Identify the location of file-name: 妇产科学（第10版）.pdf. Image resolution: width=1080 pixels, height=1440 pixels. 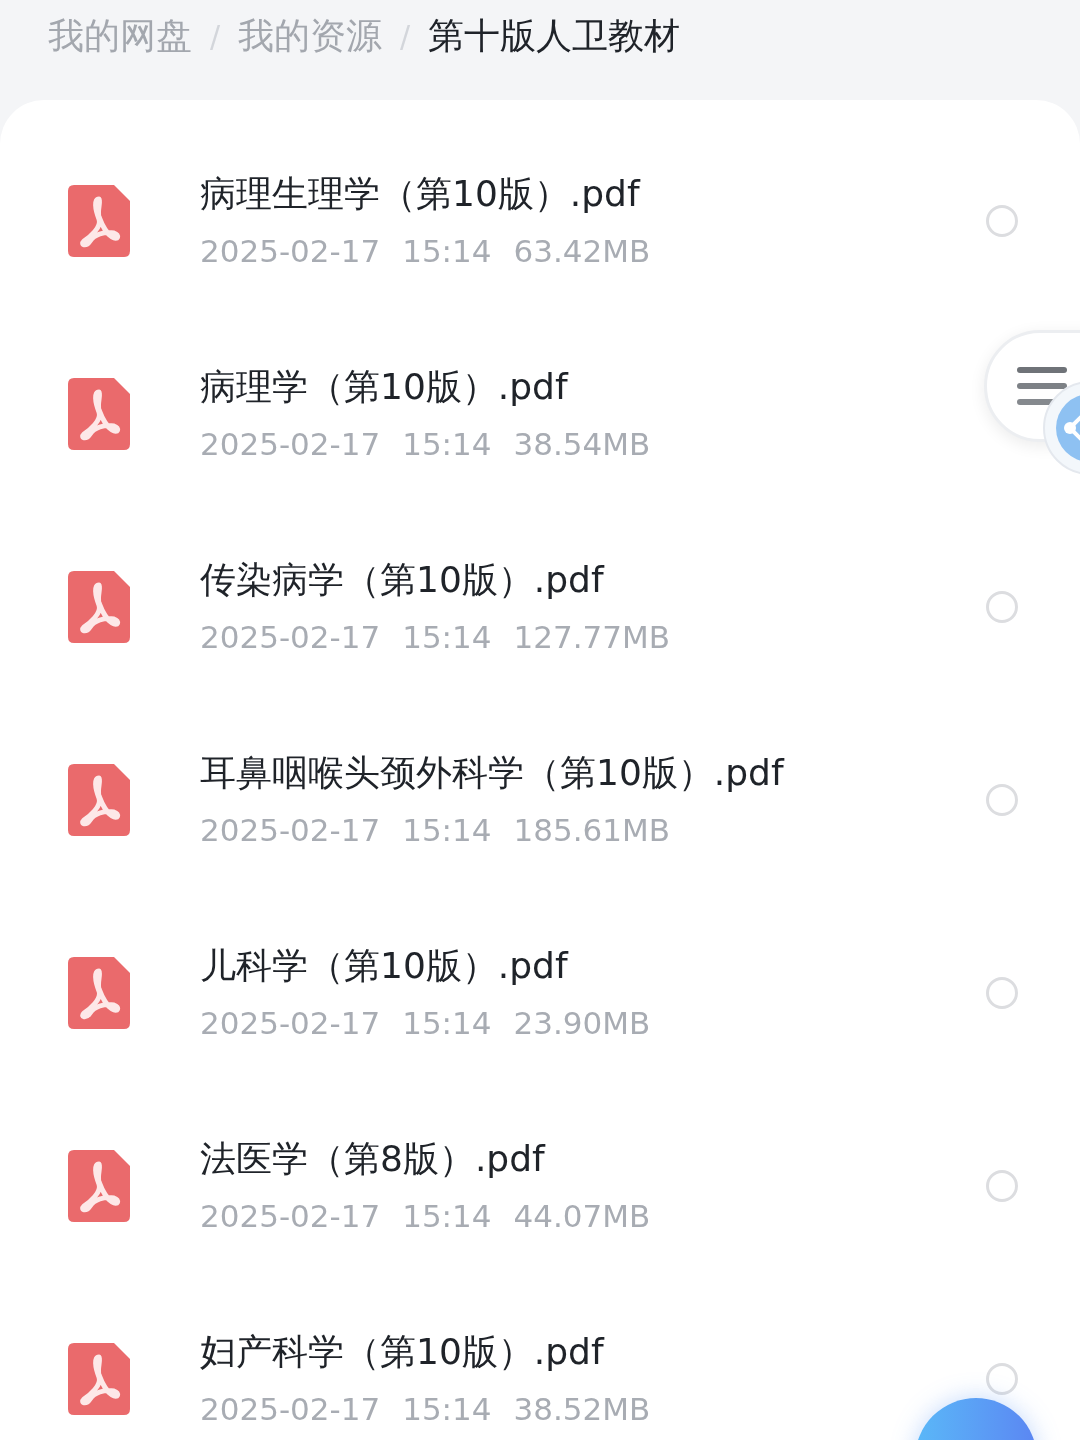
(403, 1351).